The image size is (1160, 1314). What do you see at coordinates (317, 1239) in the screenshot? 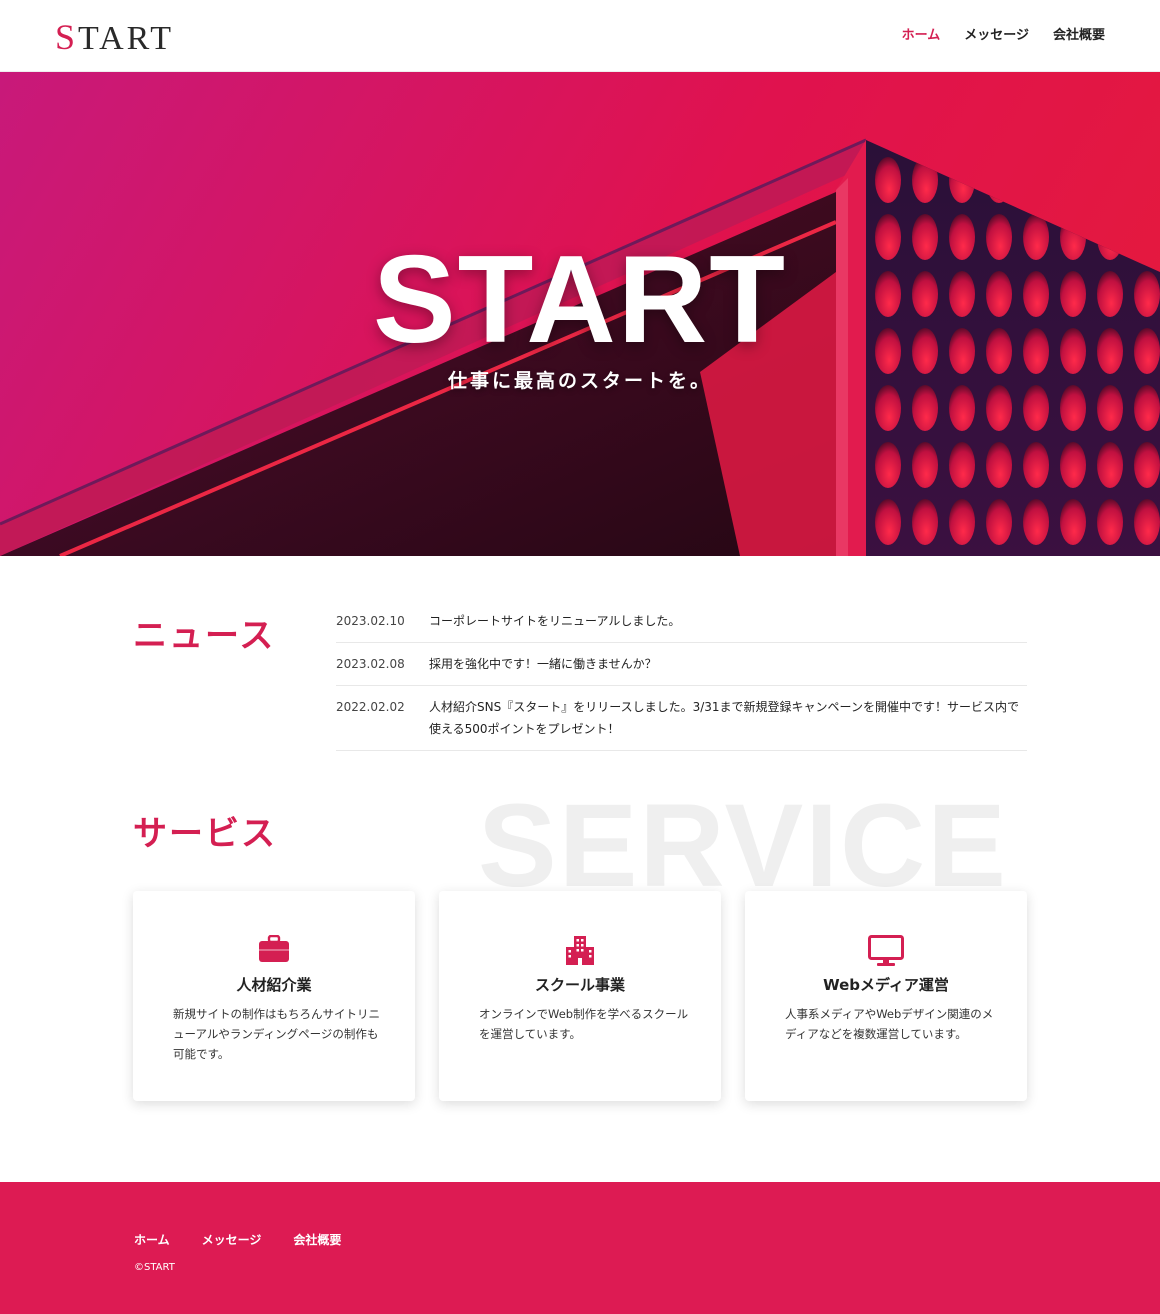
I see `footer-company-link: 会社概要` at bounding box center [317, 1239].